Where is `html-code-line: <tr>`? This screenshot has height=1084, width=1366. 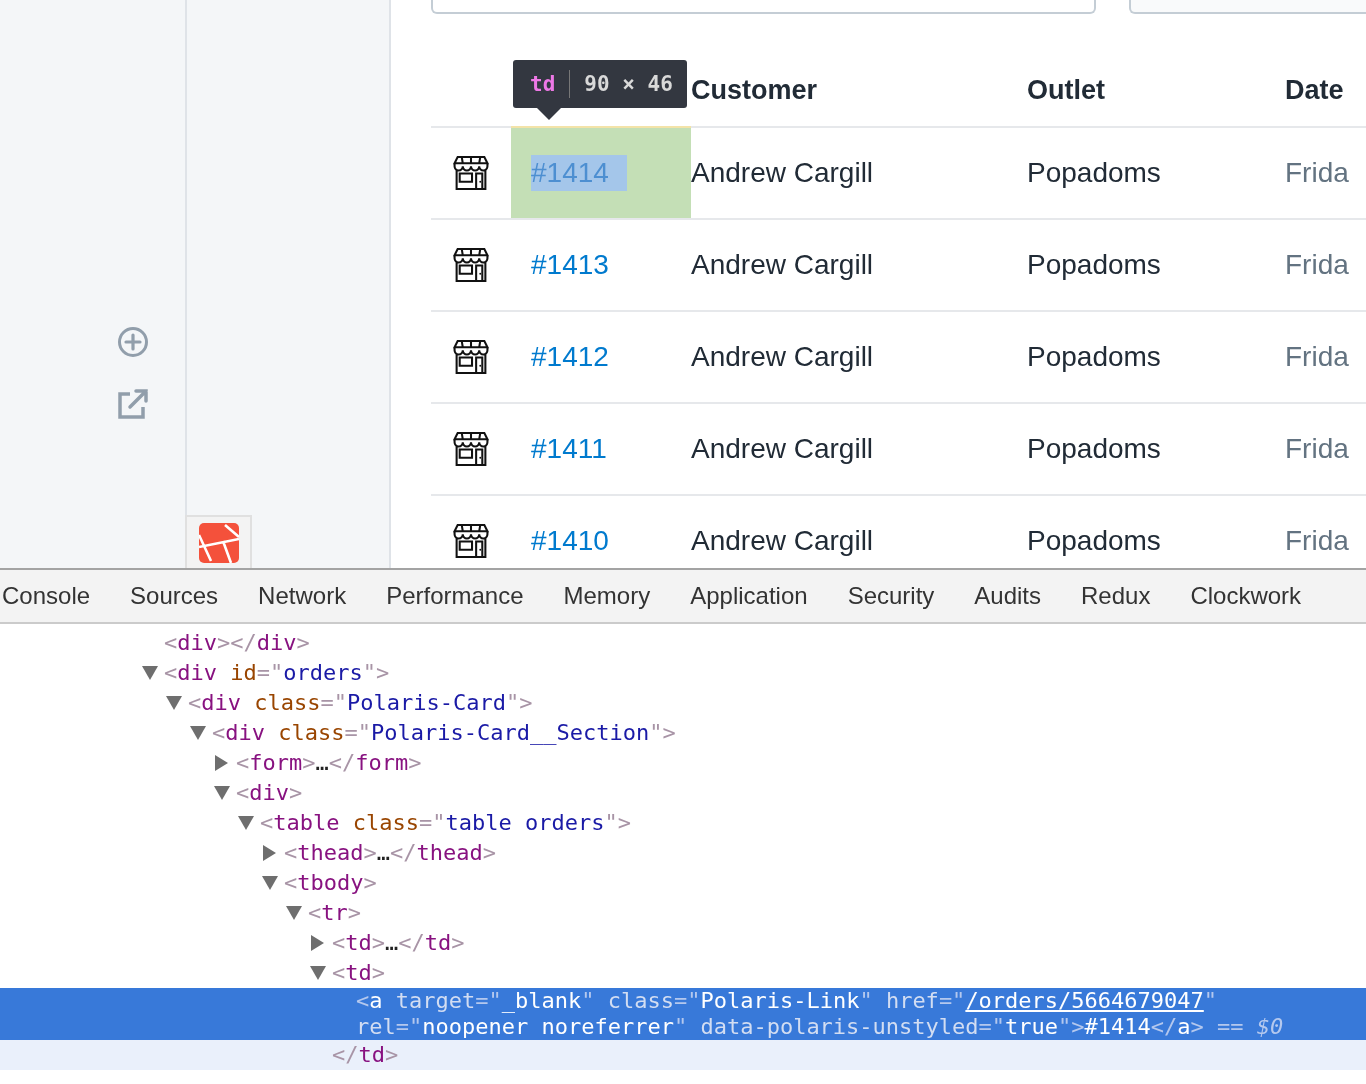 html-code-line: <tr> is located at coordinates (334, 913).